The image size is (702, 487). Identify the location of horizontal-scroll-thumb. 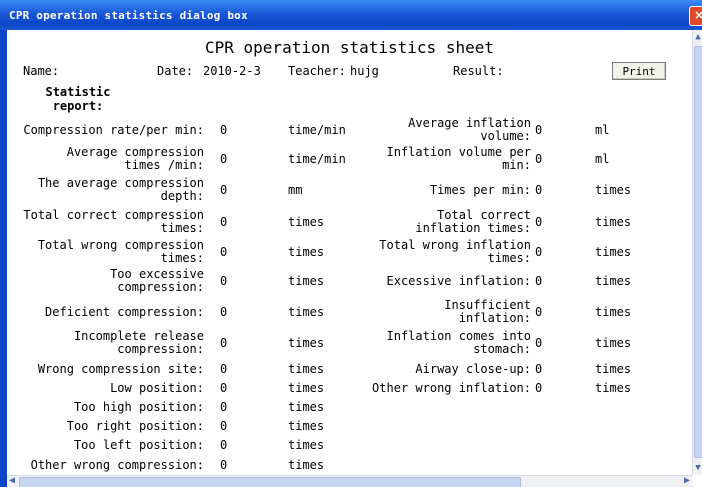
(270, 482).